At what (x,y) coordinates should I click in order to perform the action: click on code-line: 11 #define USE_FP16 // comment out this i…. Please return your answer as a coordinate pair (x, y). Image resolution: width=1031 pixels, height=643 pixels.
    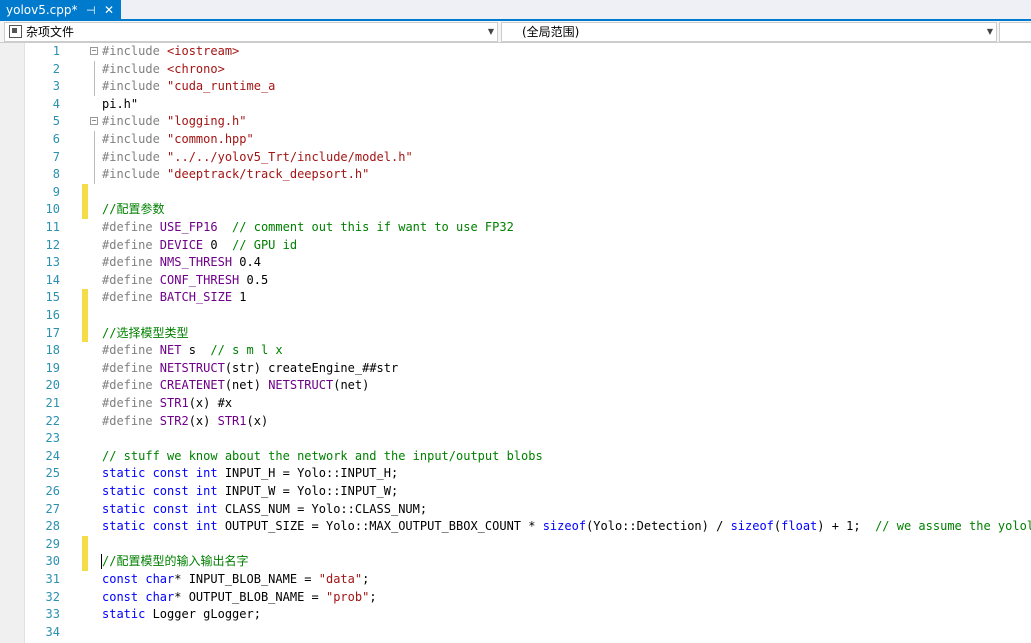
    Looking at the image, I should click on (515, 228).